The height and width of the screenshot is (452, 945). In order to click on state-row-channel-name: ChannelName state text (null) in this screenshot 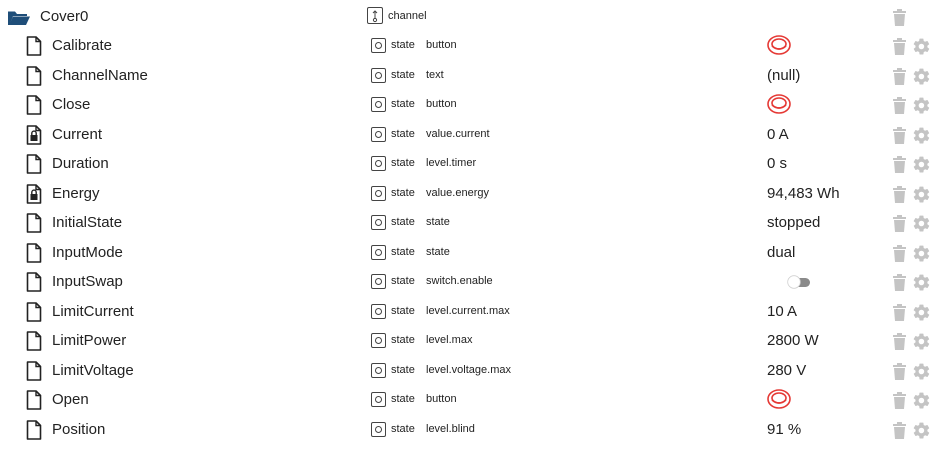, I will do `click(472, 75)`.